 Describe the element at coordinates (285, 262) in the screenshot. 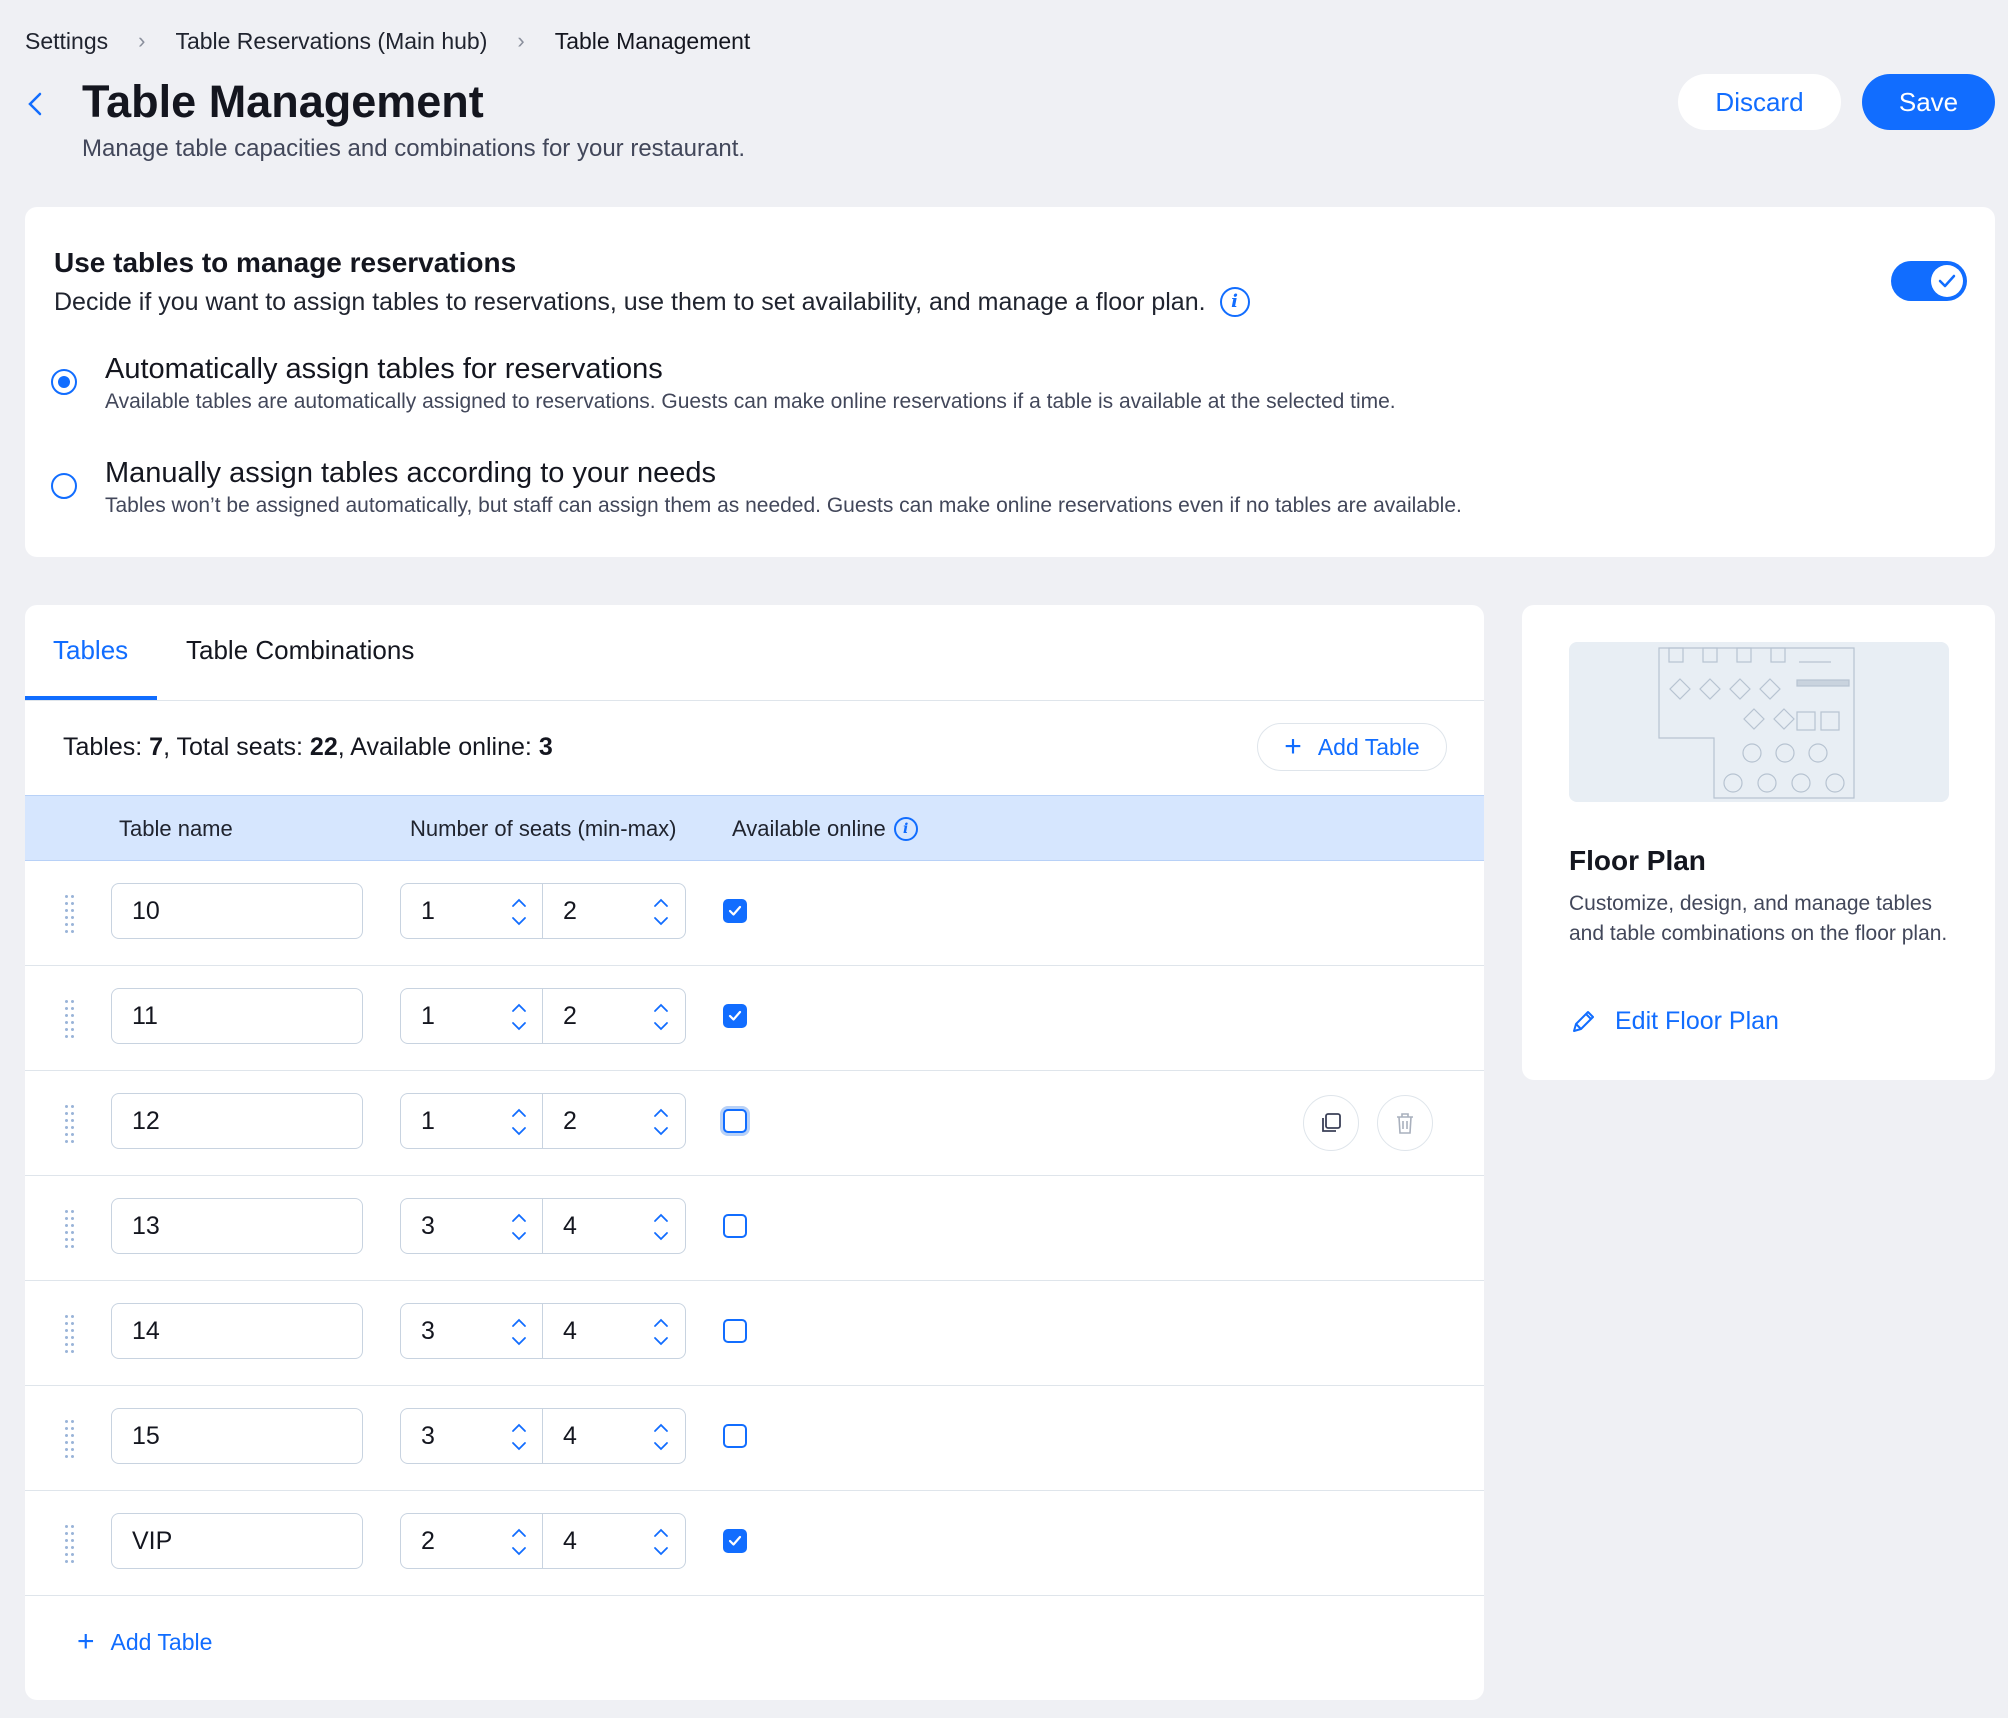

I see `use-tables-title: Use tables to manage reservations` at that location.